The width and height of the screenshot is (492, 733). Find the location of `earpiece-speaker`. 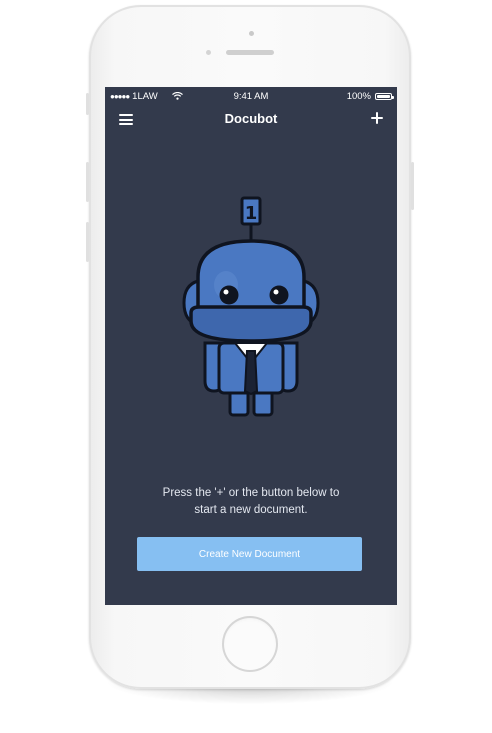

earpiece-speaker is located at coordinates (250, 52).